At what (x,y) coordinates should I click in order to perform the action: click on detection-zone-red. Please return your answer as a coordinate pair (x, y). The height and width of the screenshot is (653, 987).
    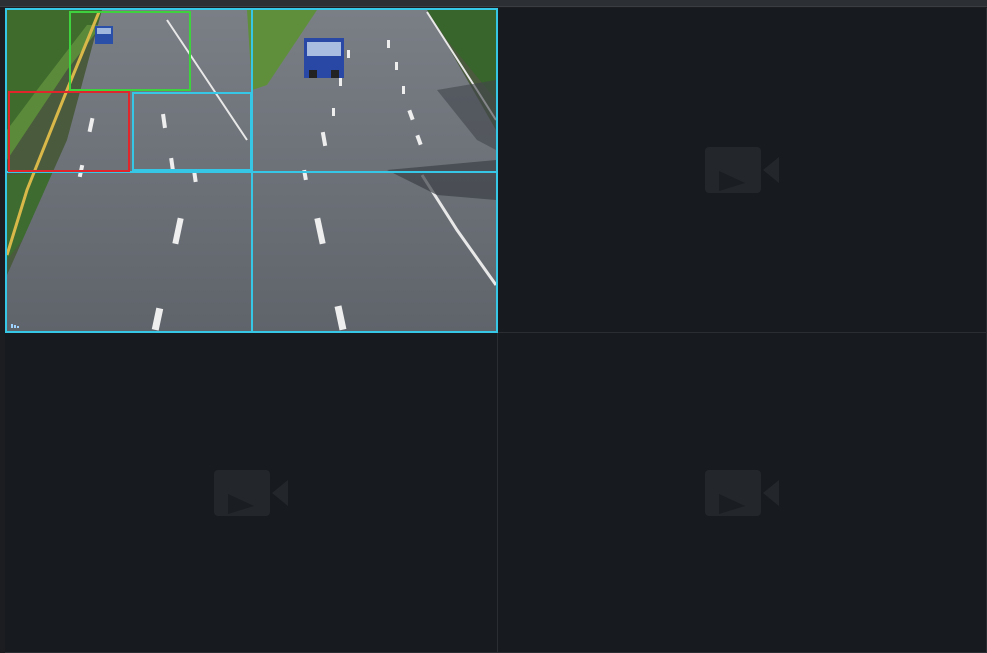
    Looking at the image, I should click on (69, 131).